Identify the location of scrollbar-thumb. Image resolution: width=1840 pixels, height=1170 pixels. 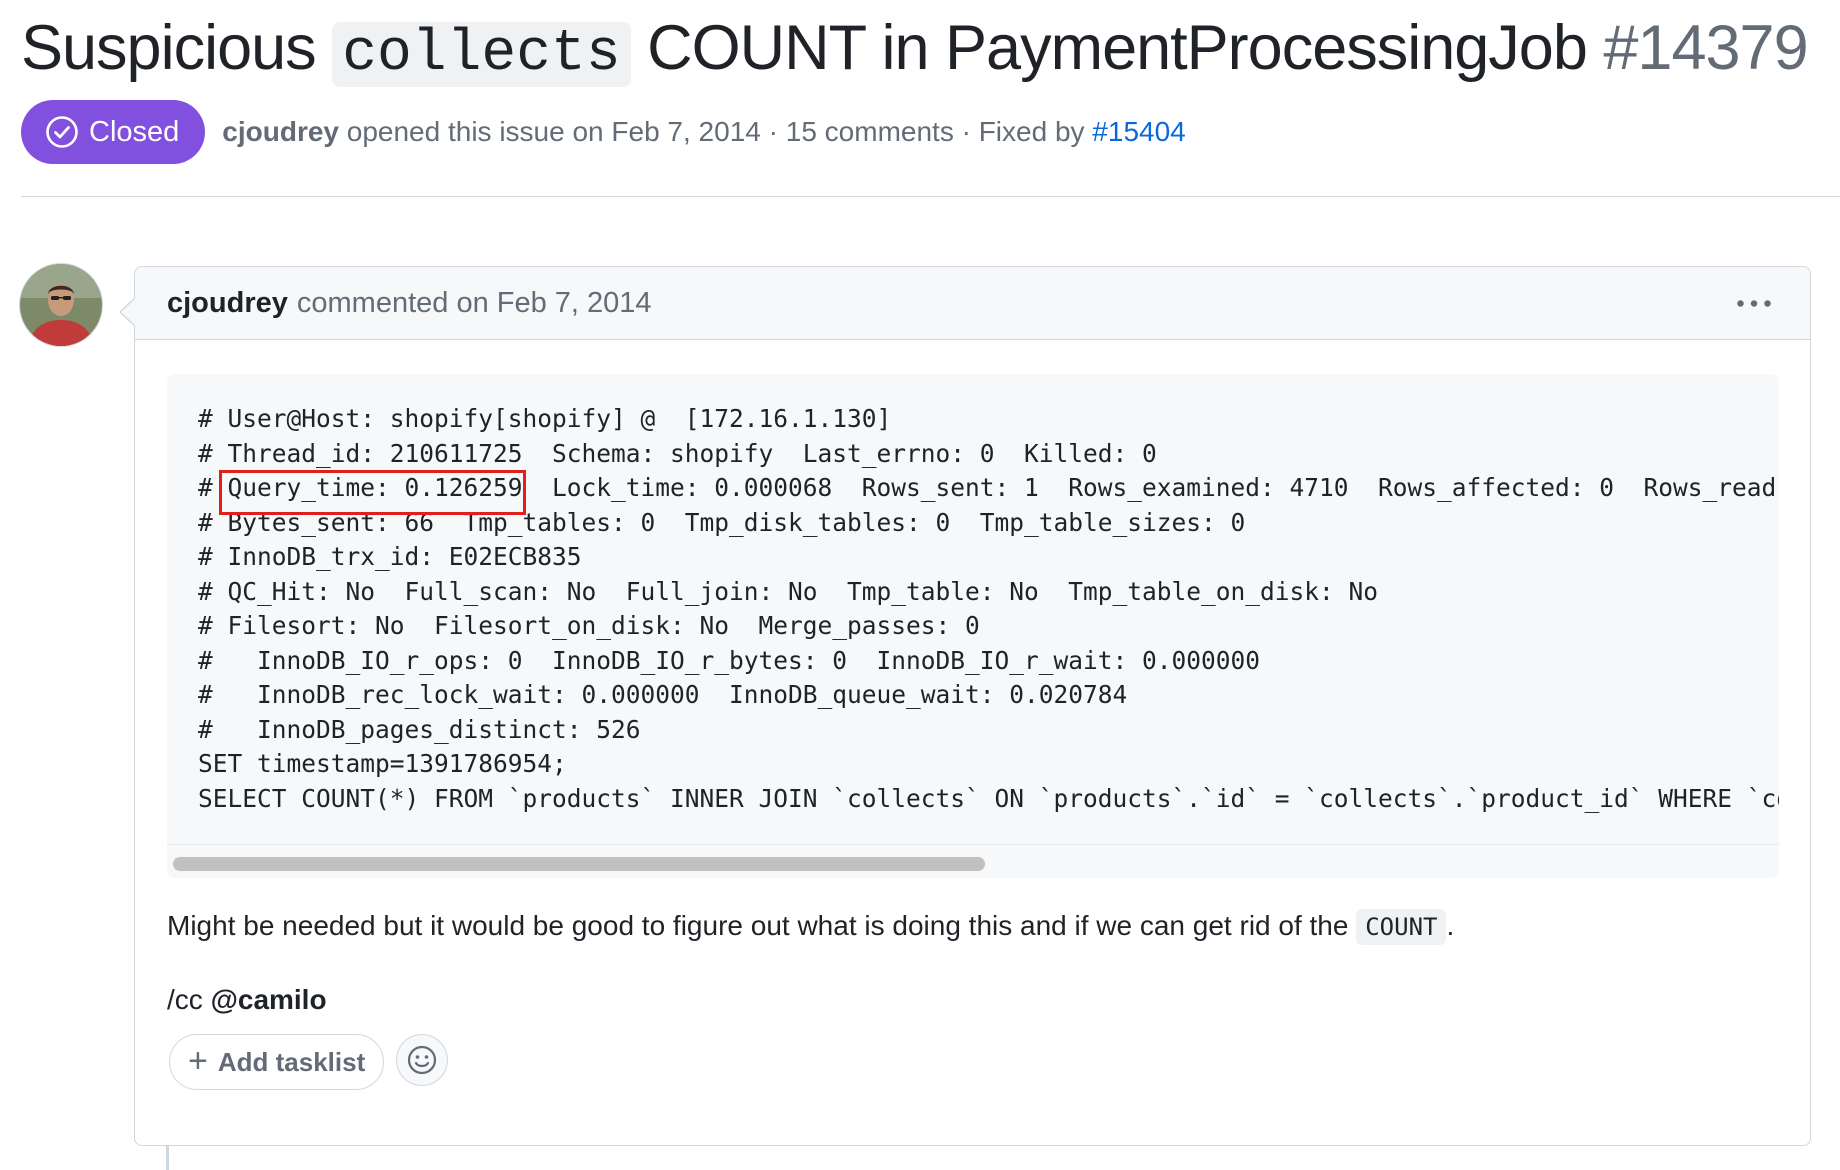
(579, 864).